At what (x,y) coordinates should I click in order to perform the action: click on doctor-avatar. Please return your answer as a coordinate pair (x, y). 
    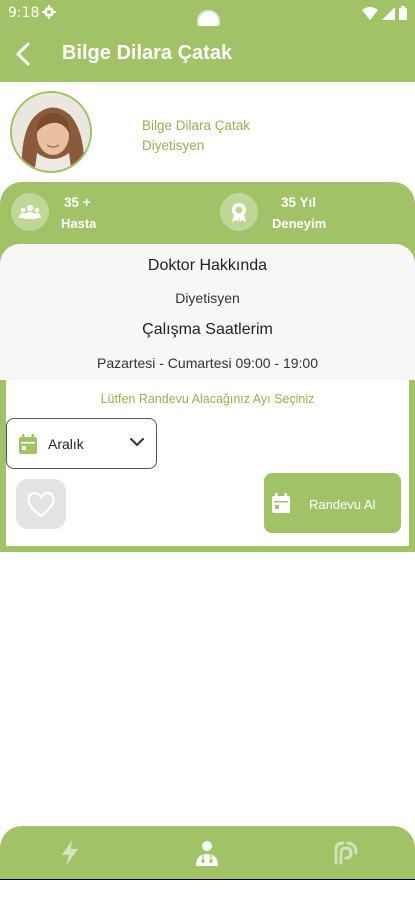
    Looking at the image, I should click on (51, 132).